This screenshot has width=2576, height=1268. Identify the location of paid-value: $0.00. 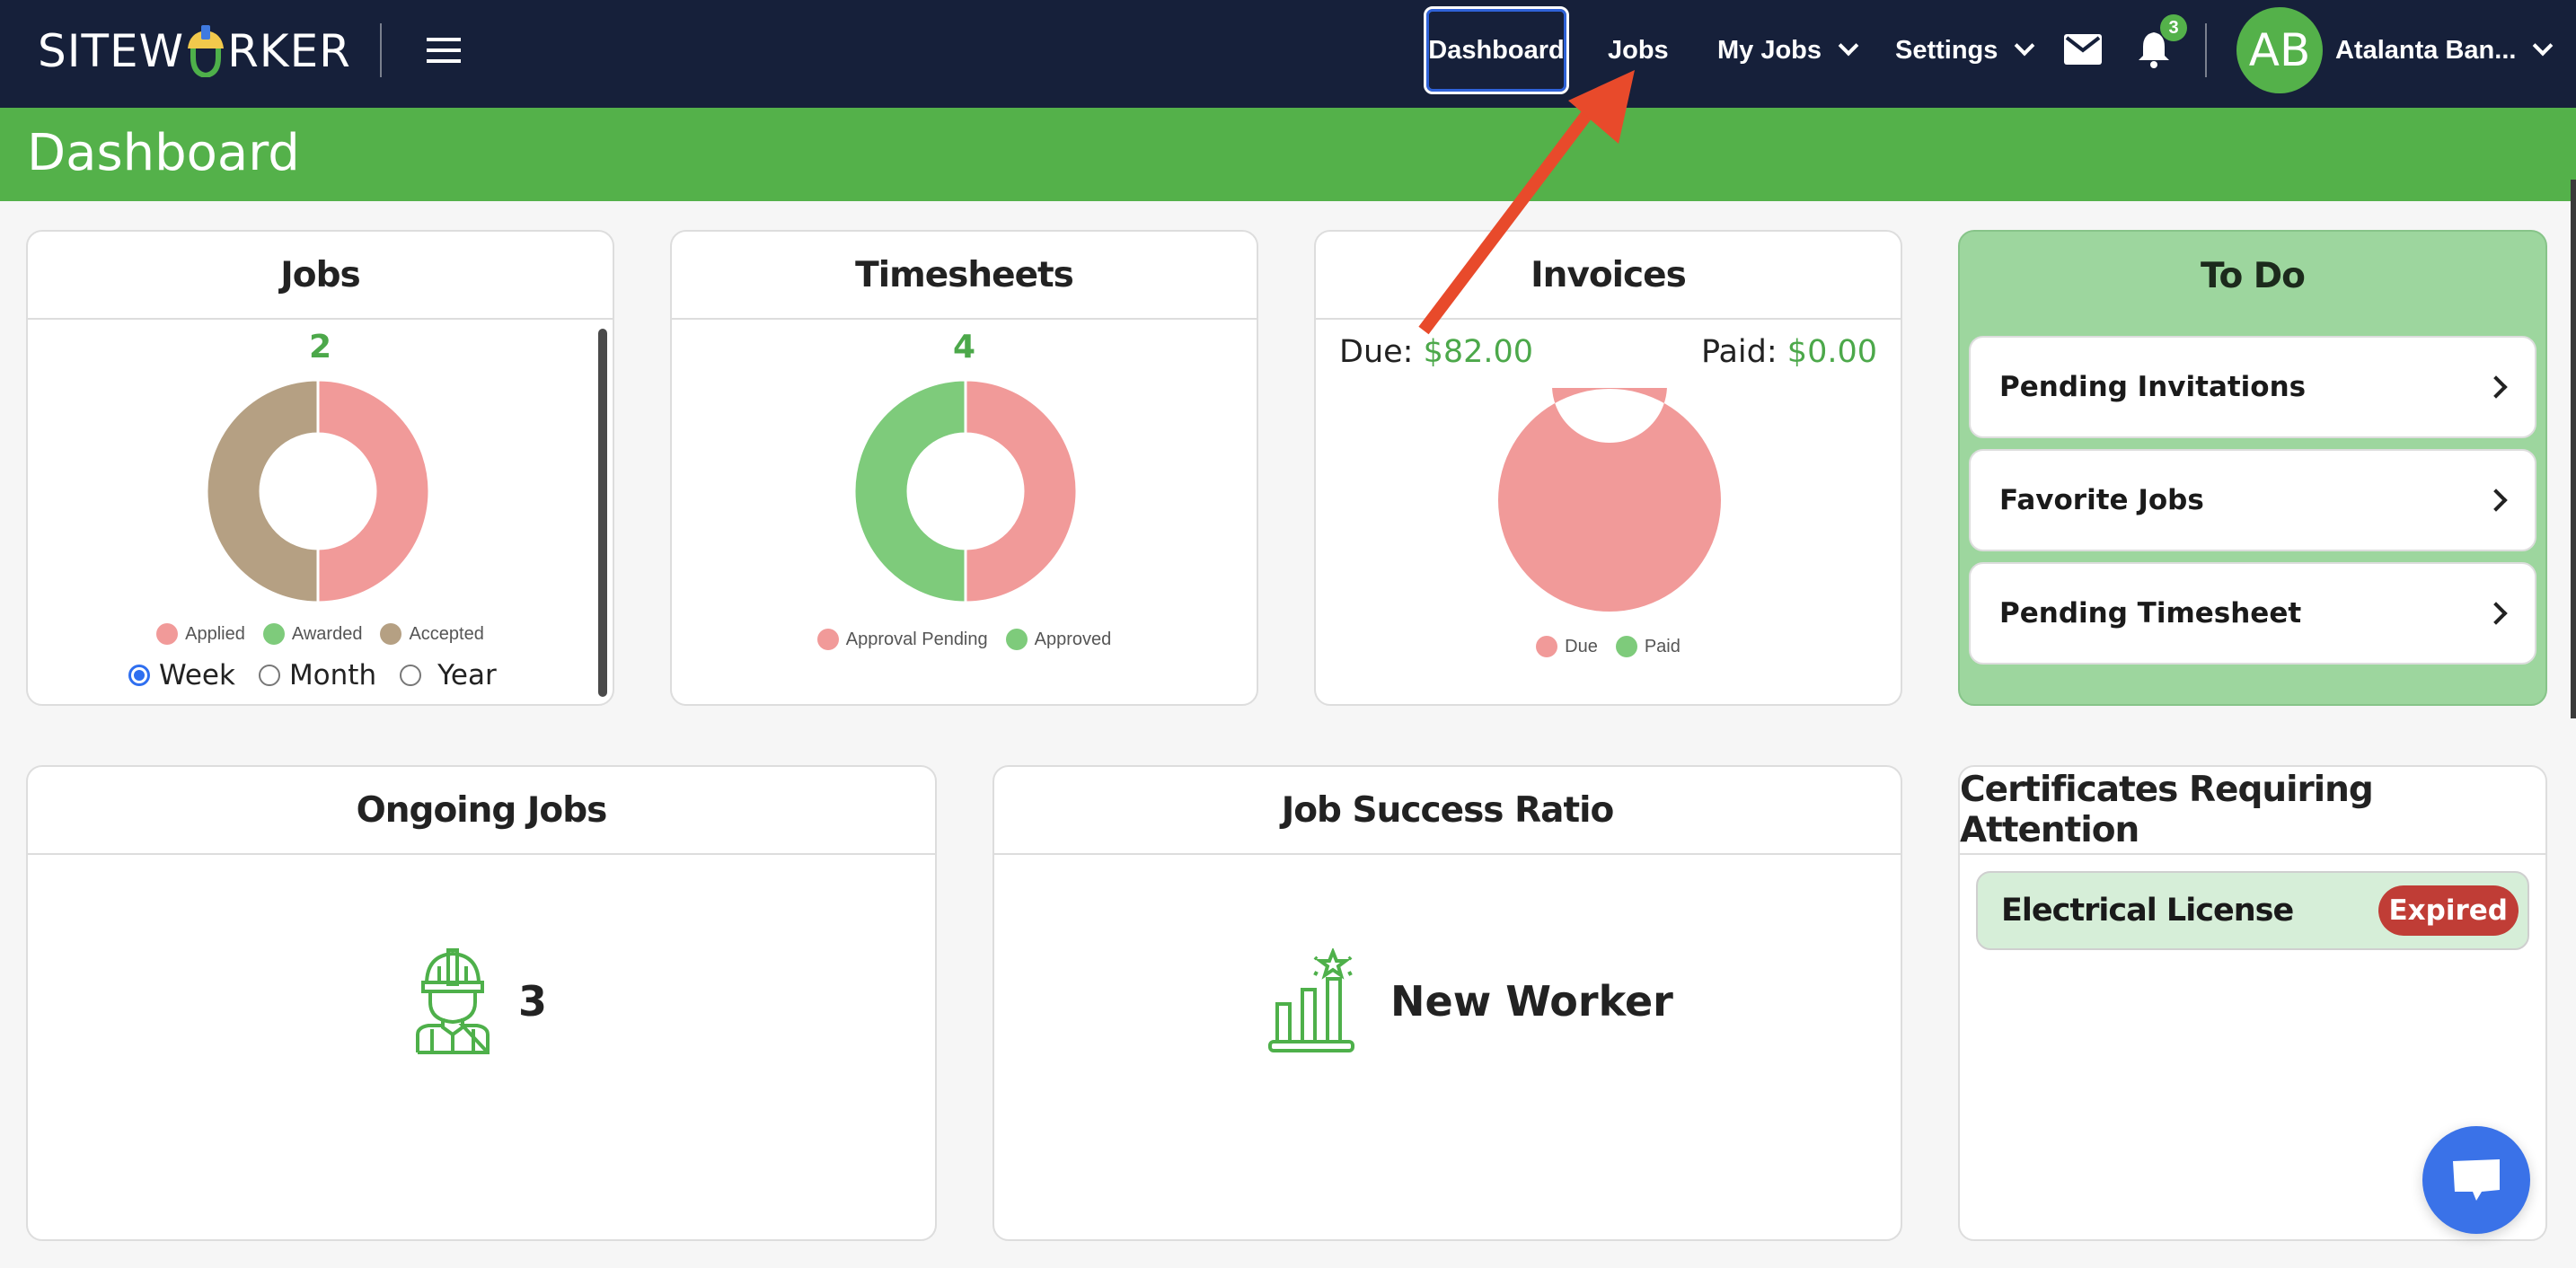
(1831, 352).